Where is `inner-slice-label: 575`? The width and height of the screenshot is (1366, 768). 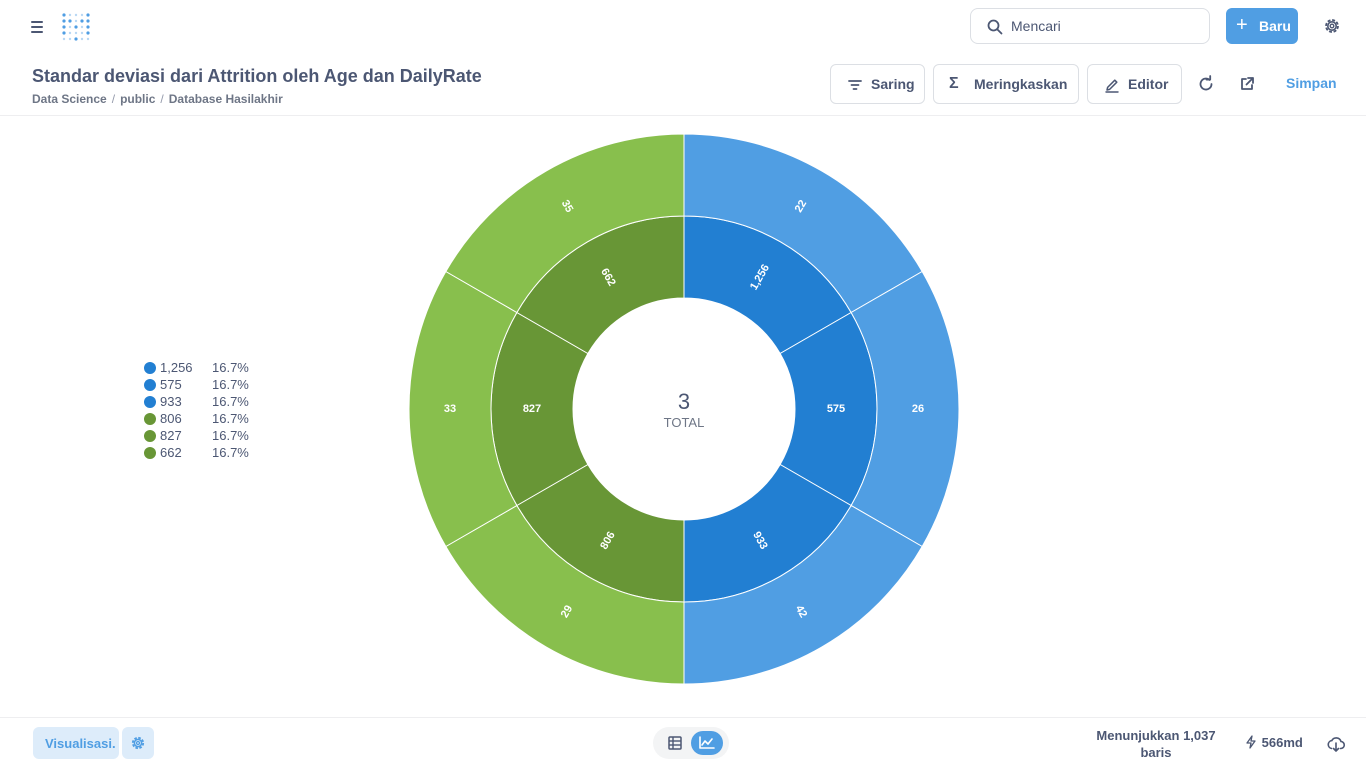 inner-slice-label: 575 is located at coordinates (836, 409).